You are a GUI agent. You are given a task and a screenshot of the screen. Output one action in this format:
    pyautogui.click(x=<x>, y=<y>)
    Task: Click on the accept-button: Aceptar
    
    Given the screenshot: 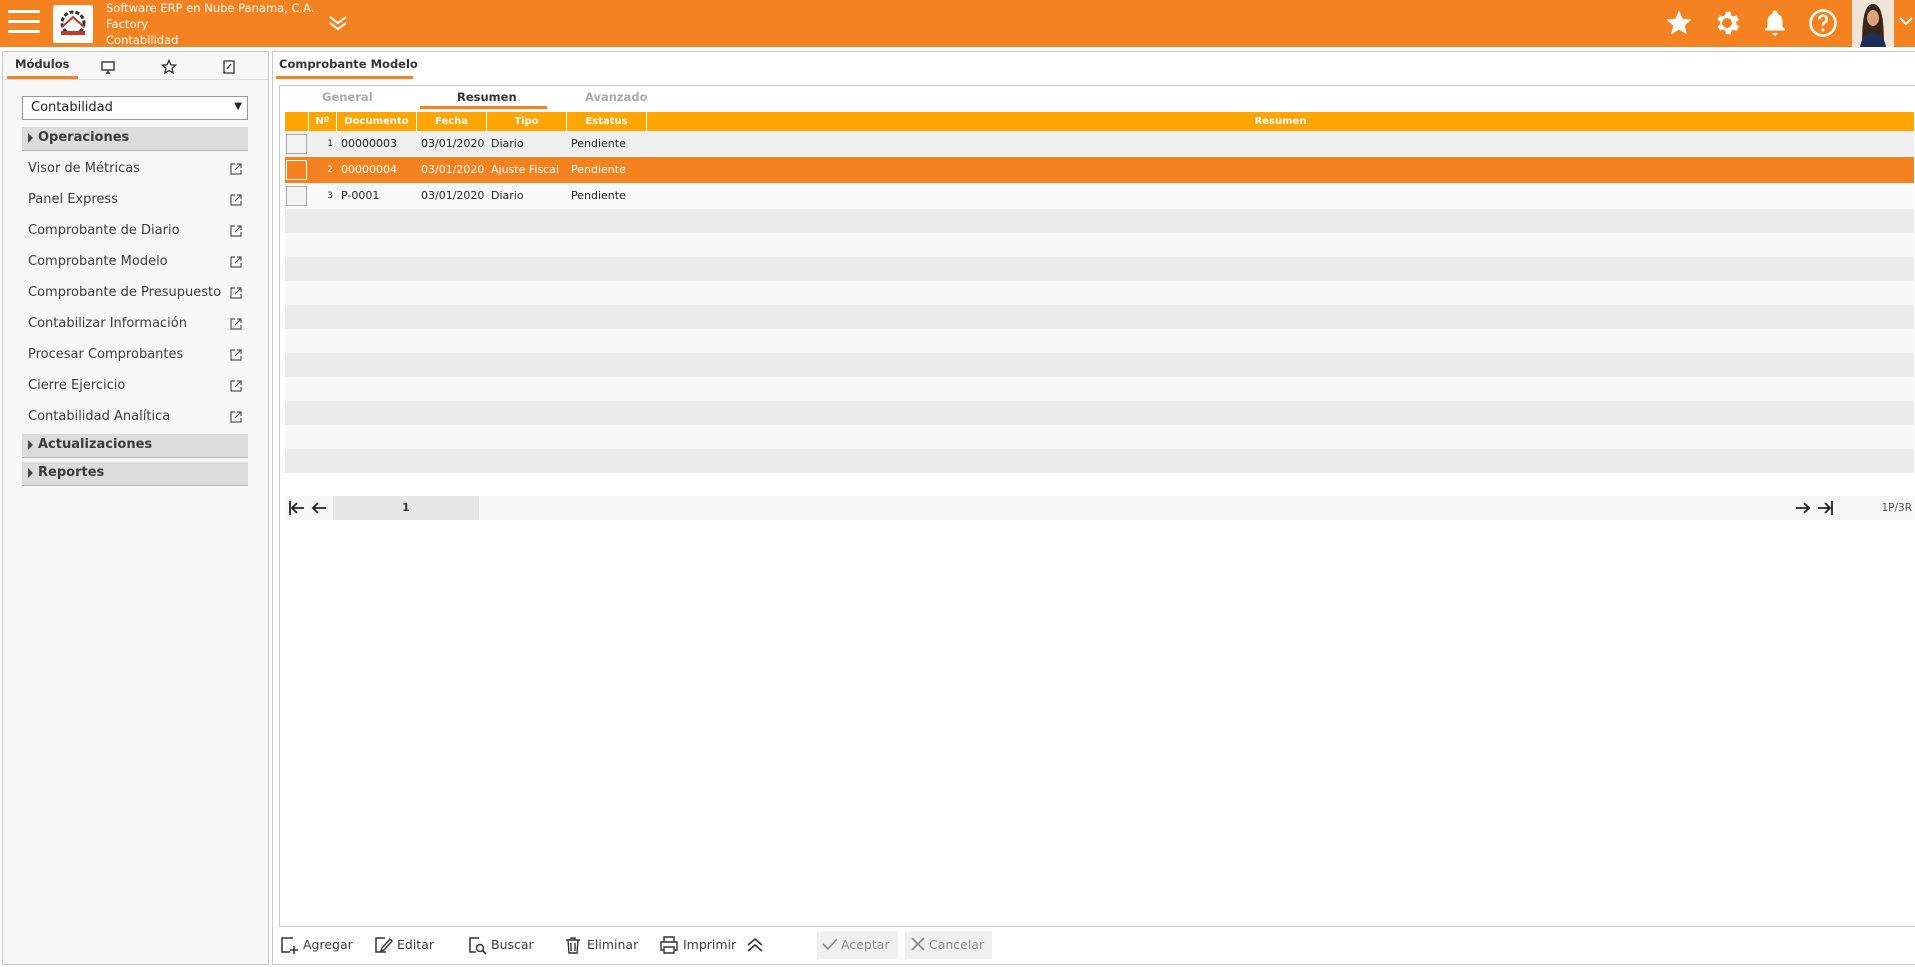 What is the action you would take?
    pyautogui.click(x=857, y=945)
    